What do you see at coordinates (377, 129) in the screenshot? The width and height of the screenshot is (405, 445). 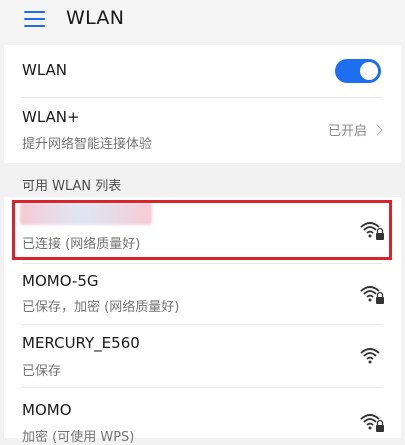 I see `chevron-right-icon` at bounding box center [377, 129].